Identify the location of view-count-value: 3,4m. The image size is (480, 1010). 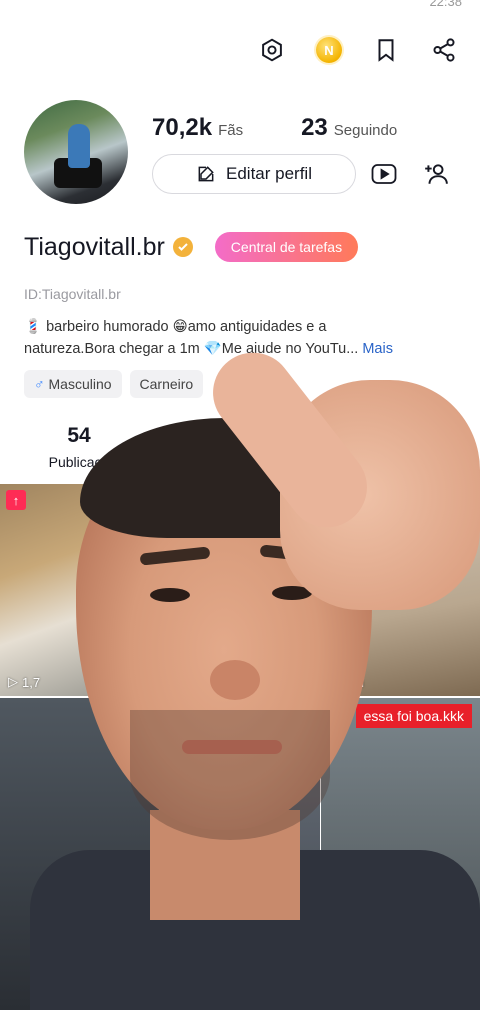
(349, 682).